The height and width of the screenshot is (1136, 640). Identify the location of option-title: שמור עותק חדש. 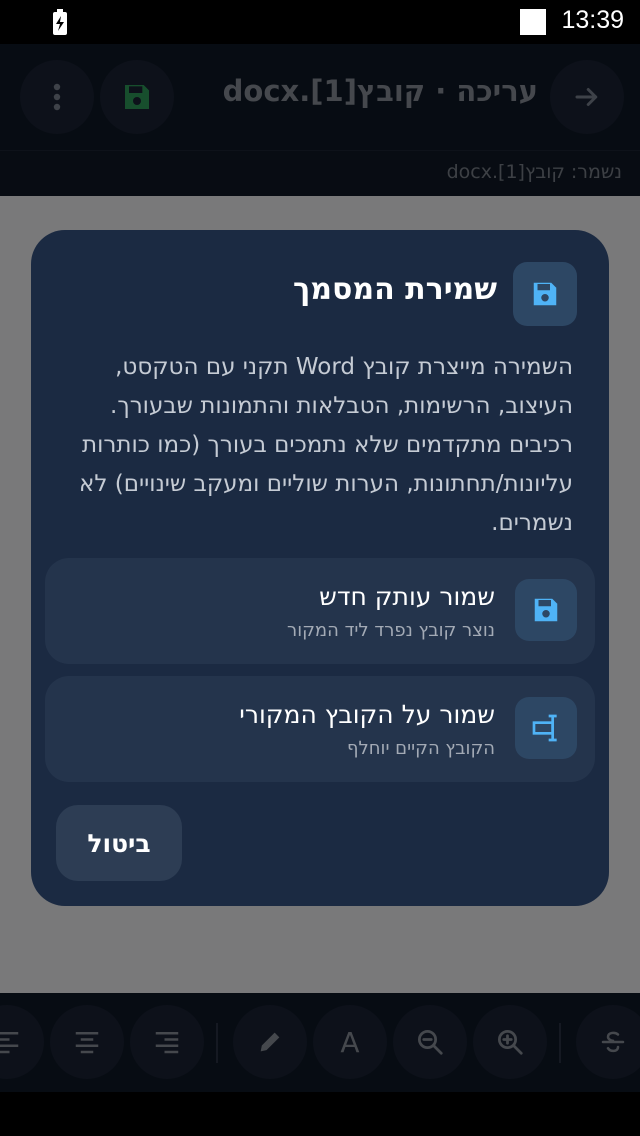
(407, 596).